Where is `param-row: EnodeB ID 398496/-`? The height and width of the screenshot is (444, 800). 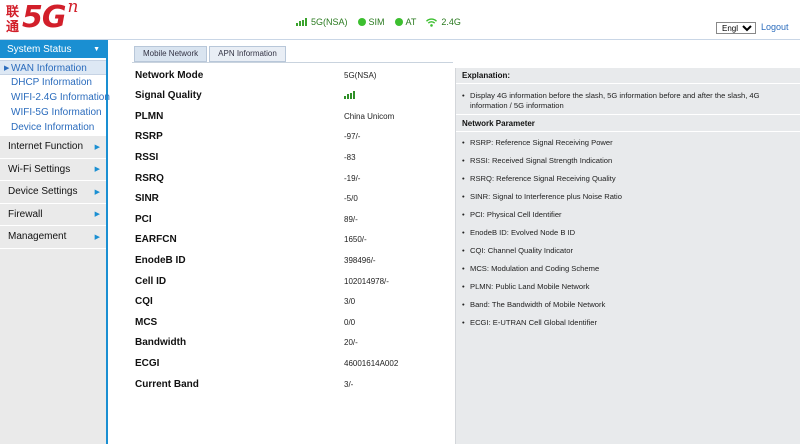 param-row: EnodeB ID 398496/- is located at coordinates (292, 260).